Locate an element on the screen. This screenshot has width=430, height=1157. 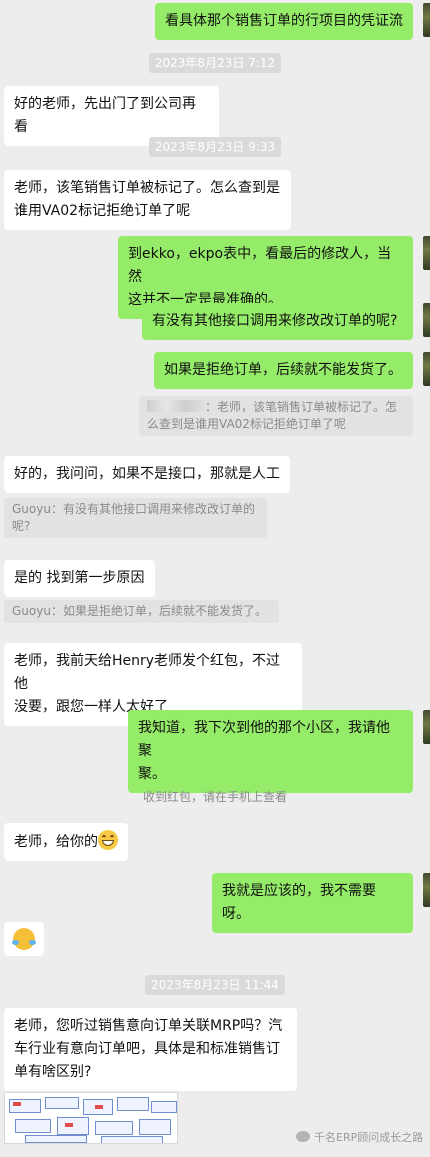
timestamp: 2023年8月23日 7:12 is located at coordinates (215, 62).